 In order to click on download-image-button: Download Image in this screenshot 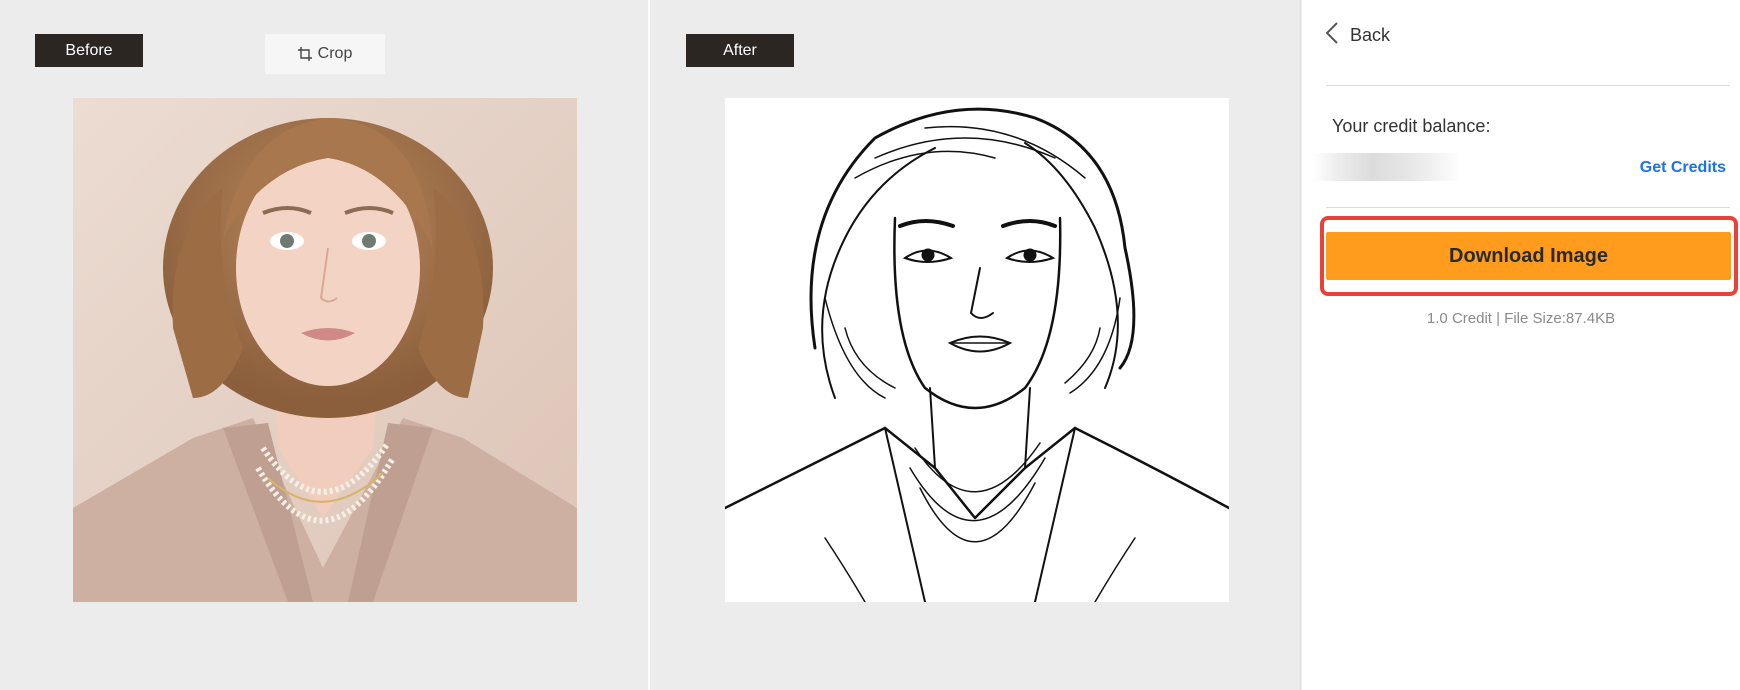, I will do `click(1528, 256)`.